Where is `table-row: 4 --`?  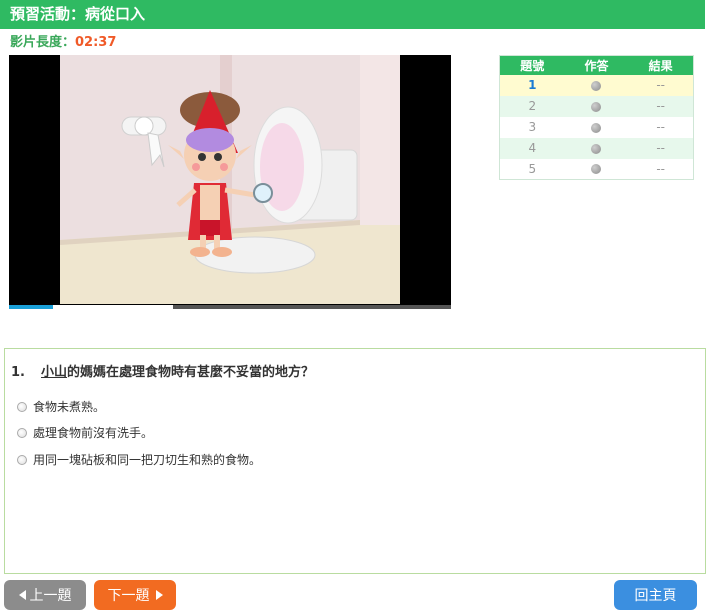 table-row: 4 -- is located at coordinates (596, 148).